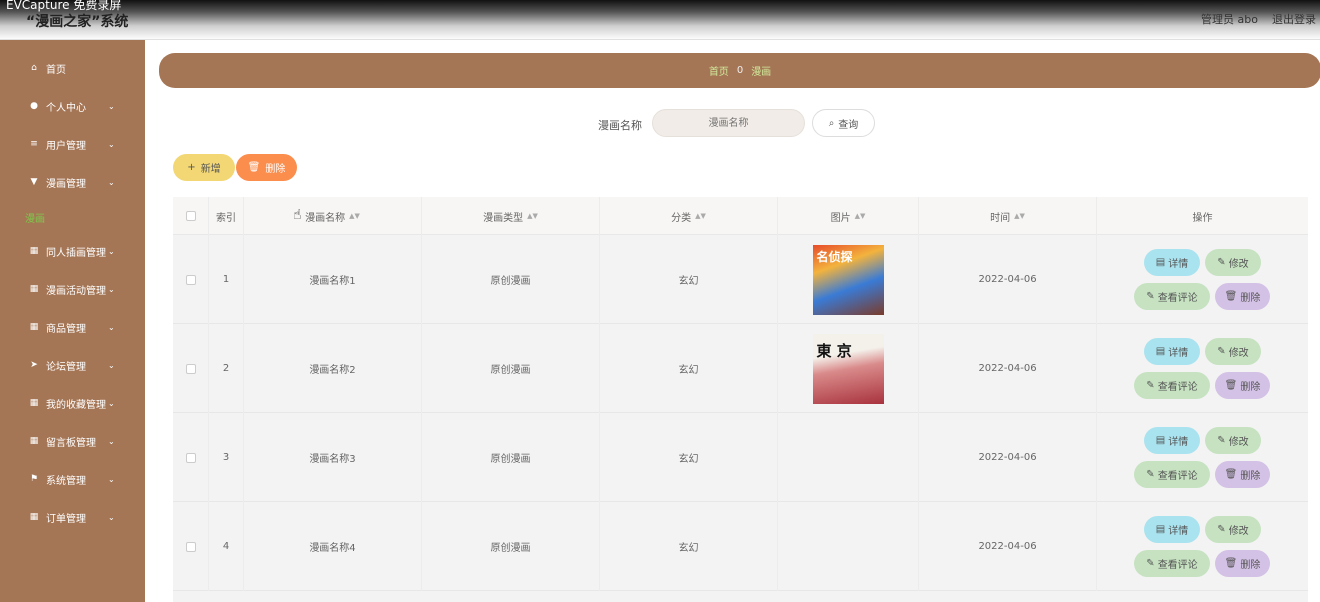 The width and height of the screenshot is (1320, 602). I want to click on table-row: 4 漫画名称4 原创漫画 玄幻 2022-04-06 ▤ 详情 ✎ 修改 ✎ 查看评论 🗑 删除, so click(740, 546).